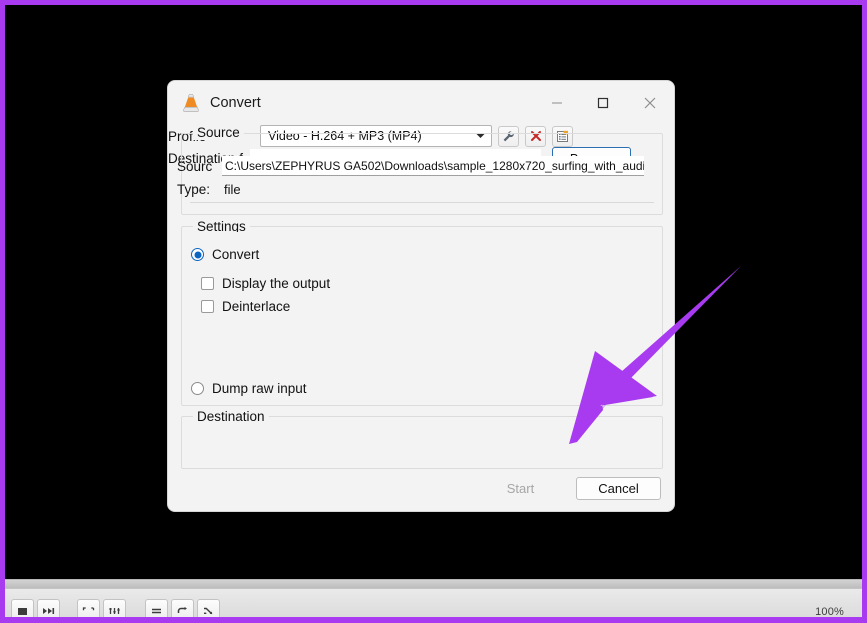  I want to click on window-controls, so click(604, 103).